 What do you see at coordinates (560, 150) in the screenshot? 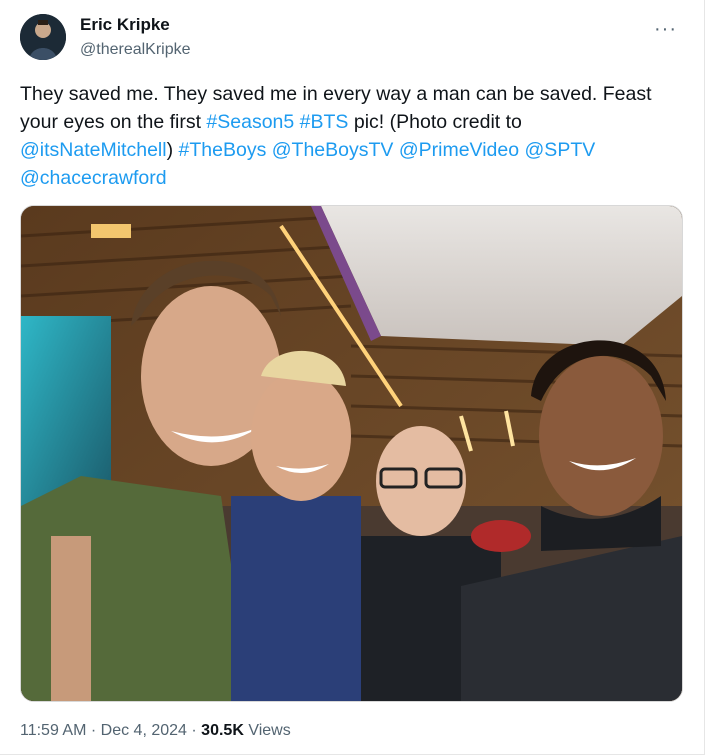
I see `tweet-link: @SPTV` at bounding box center [560, 150].